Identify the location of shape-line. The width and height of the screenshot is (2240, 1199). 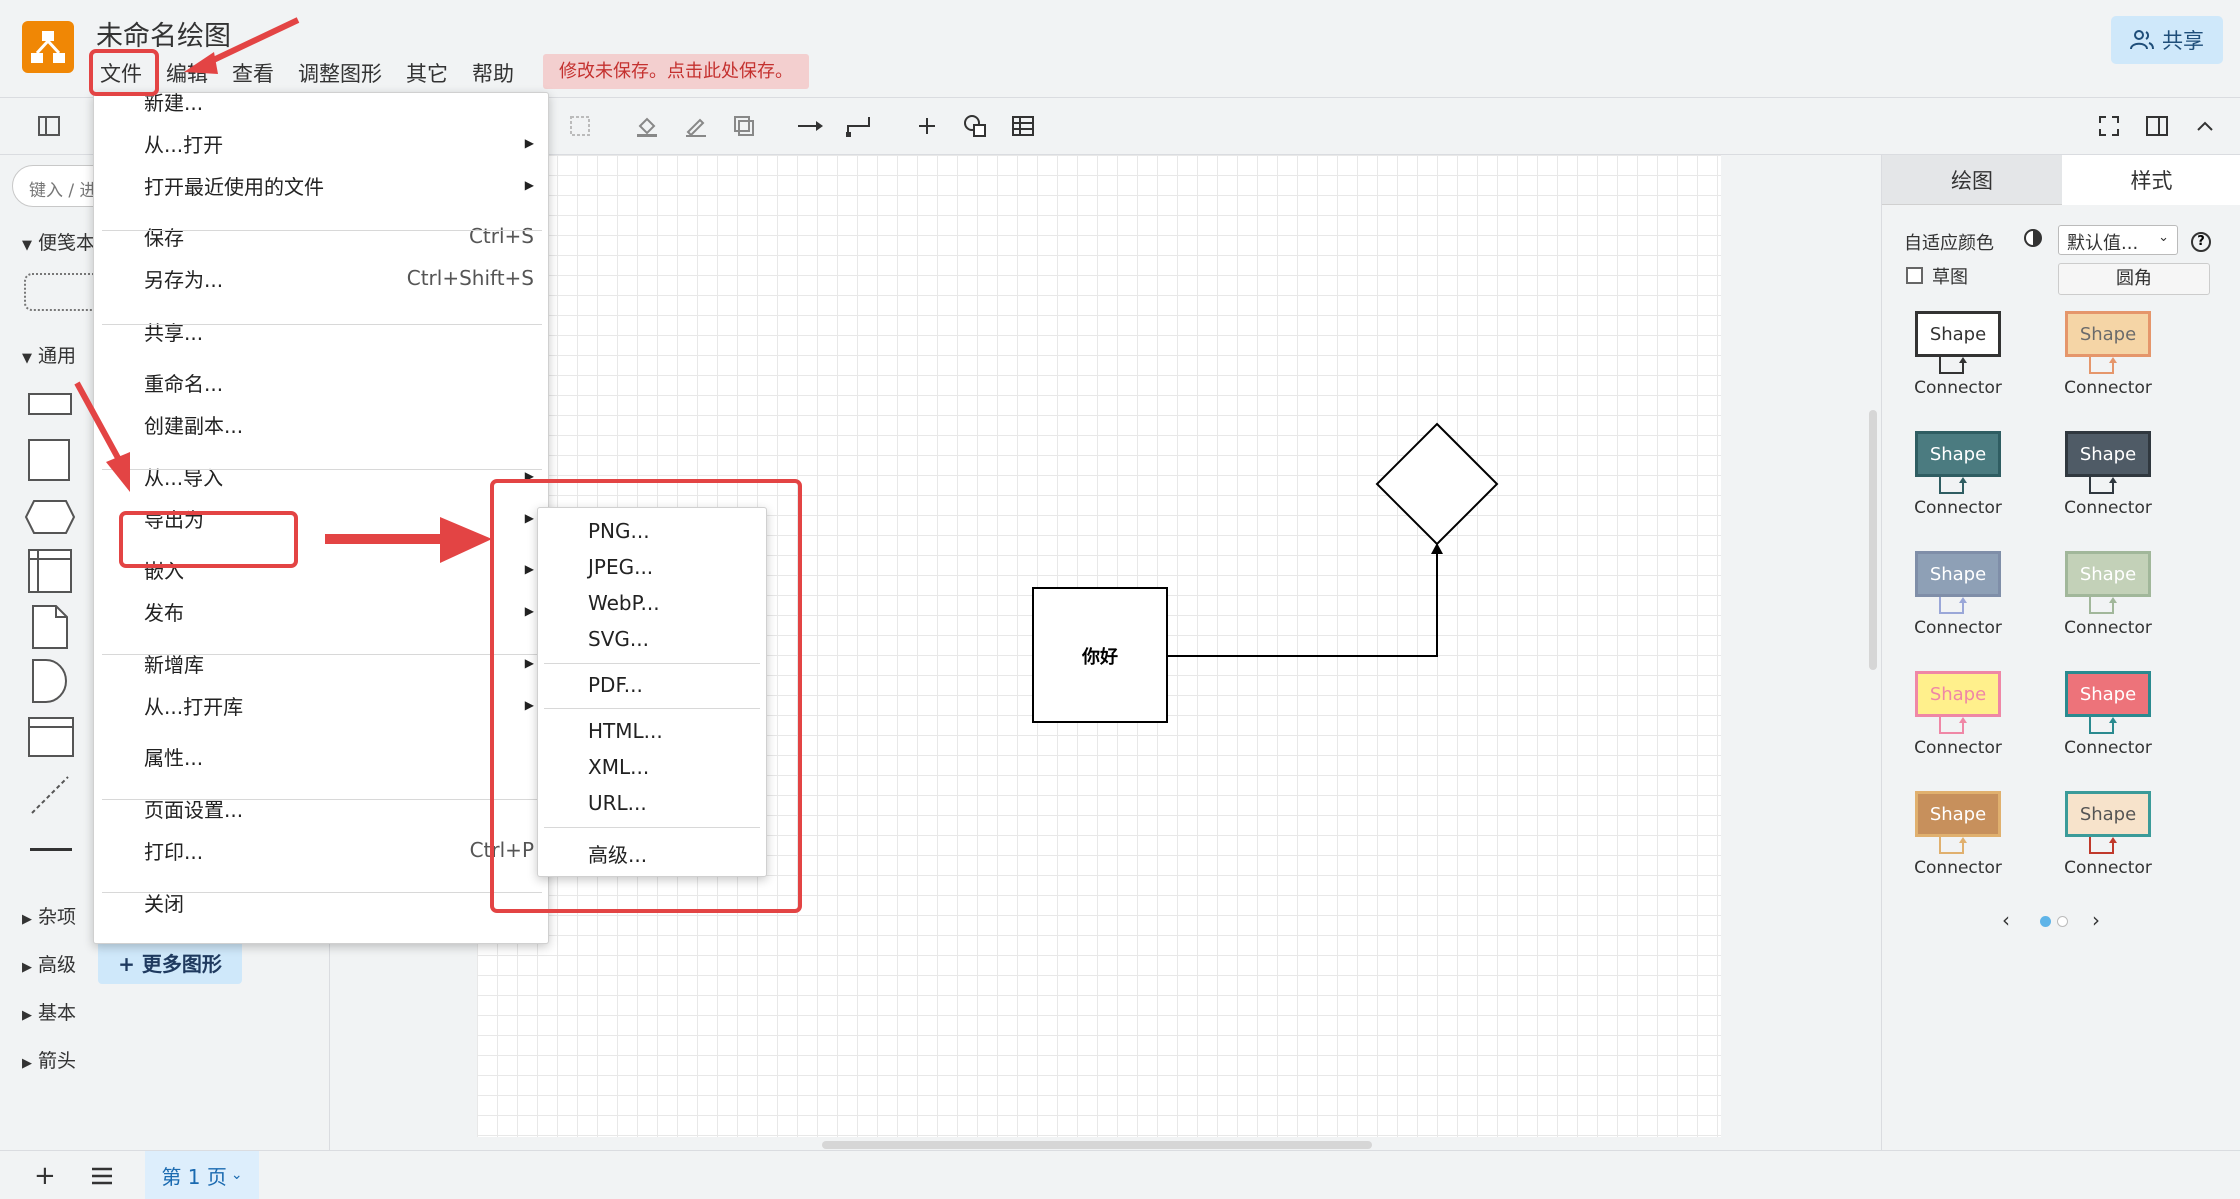
(51, 849).